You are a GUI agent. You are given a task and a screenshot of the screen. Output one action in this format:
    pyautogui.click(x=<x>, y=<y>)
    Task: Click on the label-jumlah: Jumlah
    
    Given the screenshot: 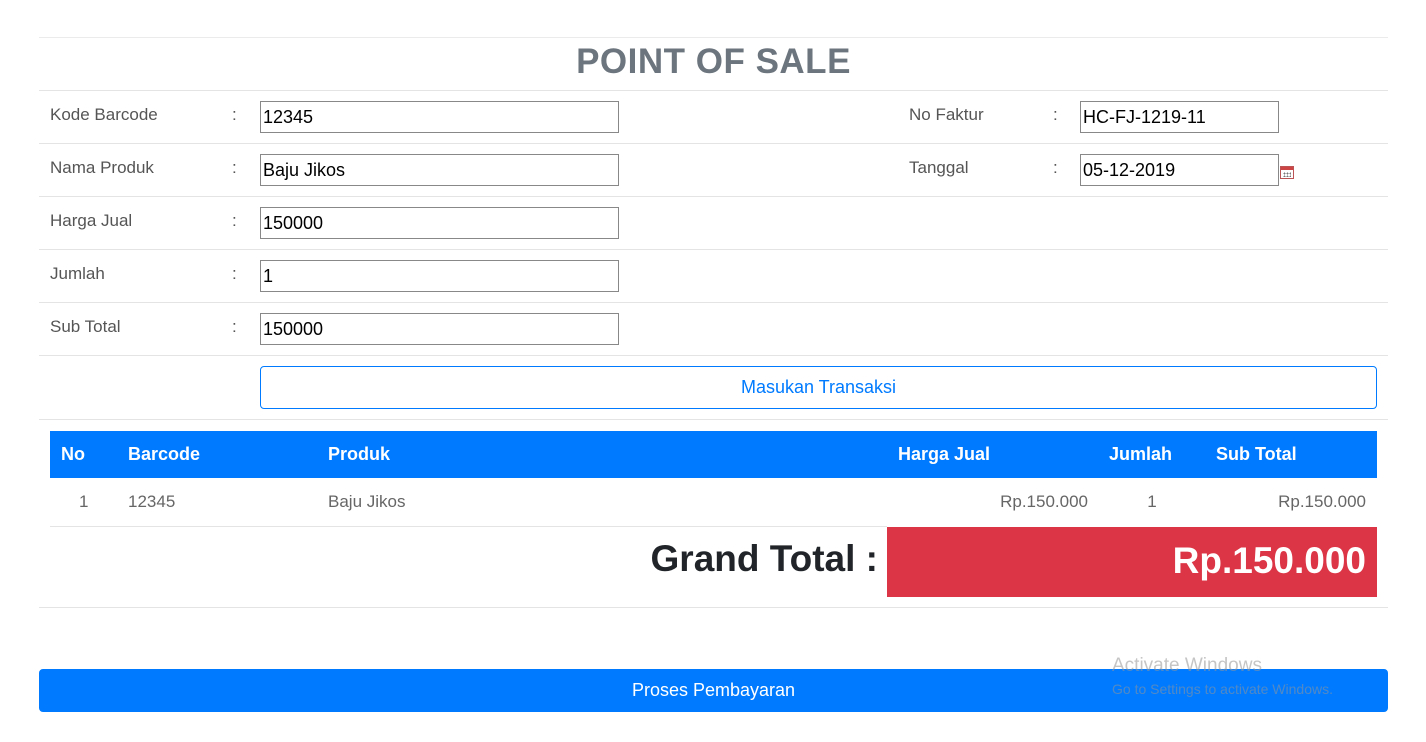 What is the action you would take?
    pyautogui.click(x=77, y=273)
    